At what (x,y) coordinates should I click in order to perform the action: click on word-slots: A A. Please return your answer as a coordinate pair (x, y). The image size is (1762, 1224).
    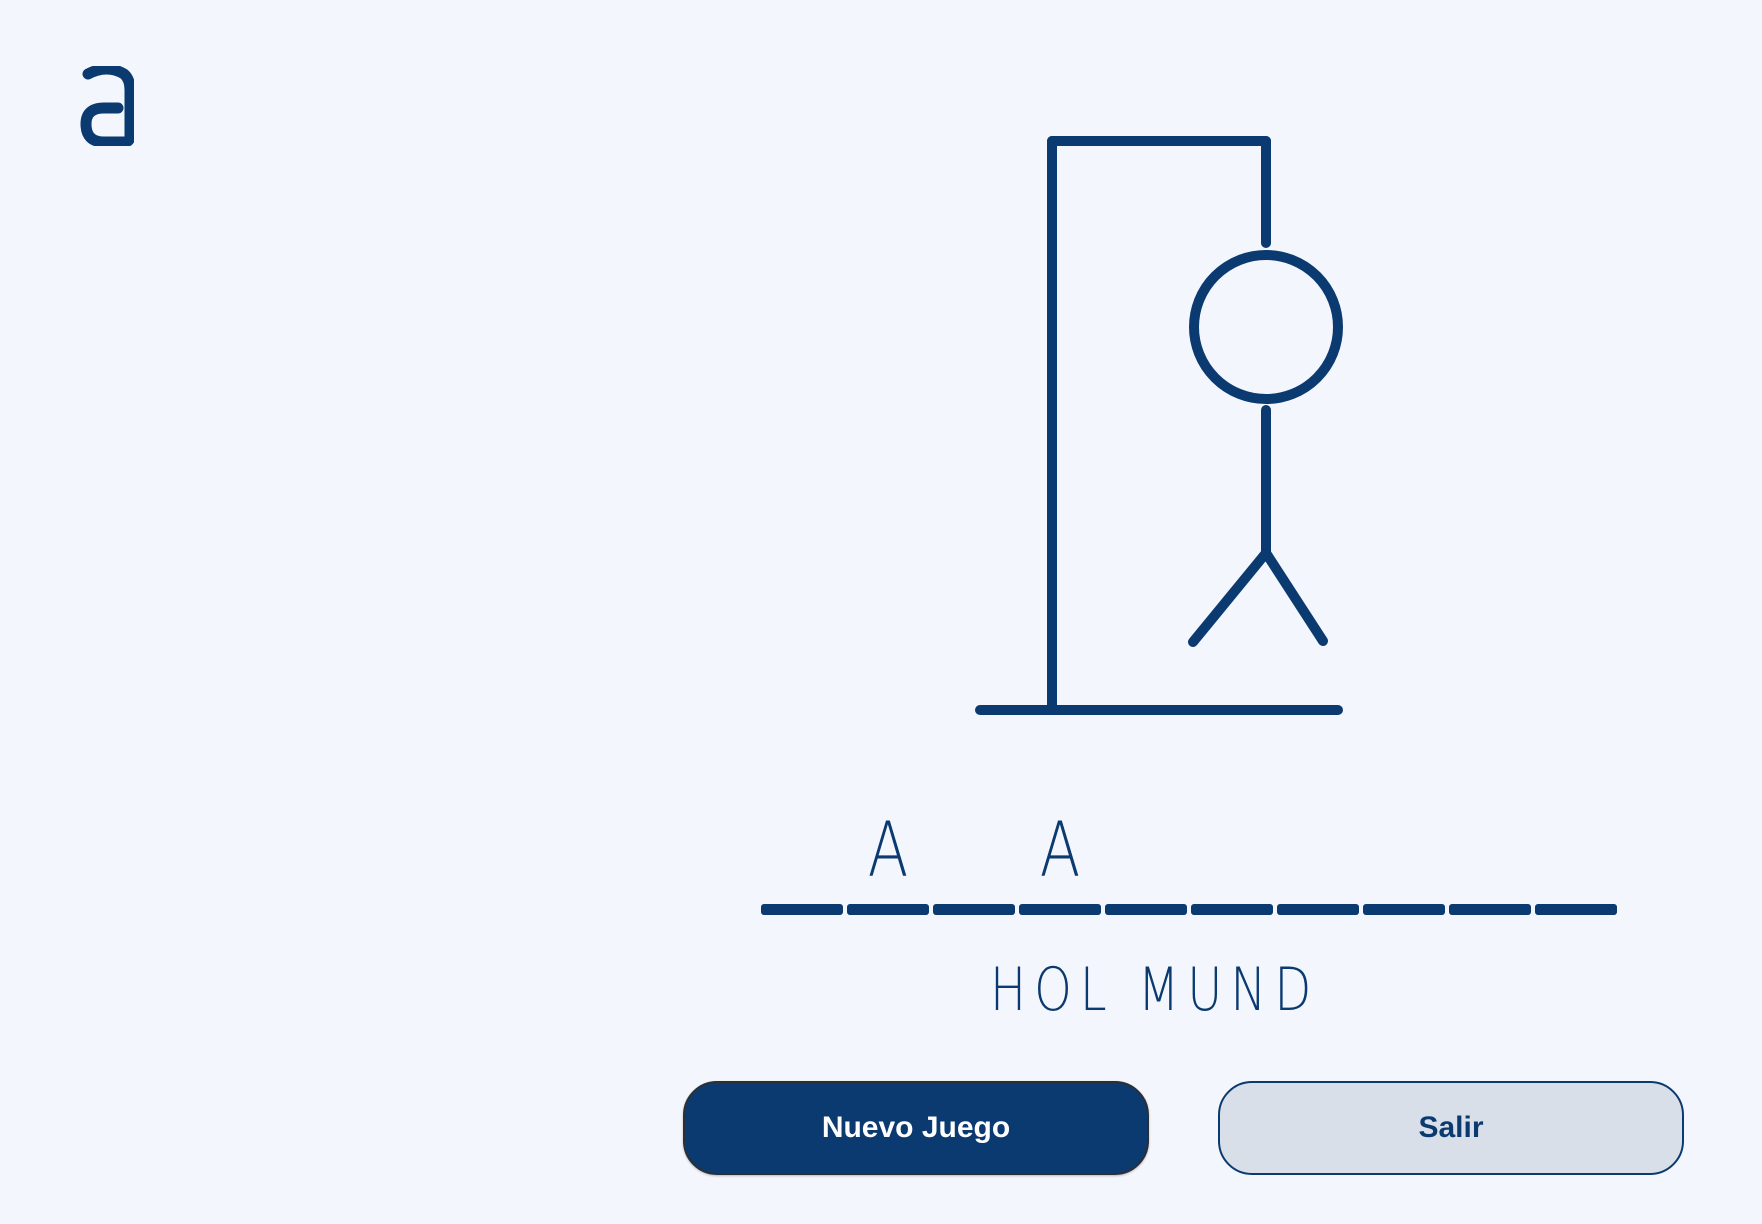
    Looking at the image, I should click on (1189, 865).